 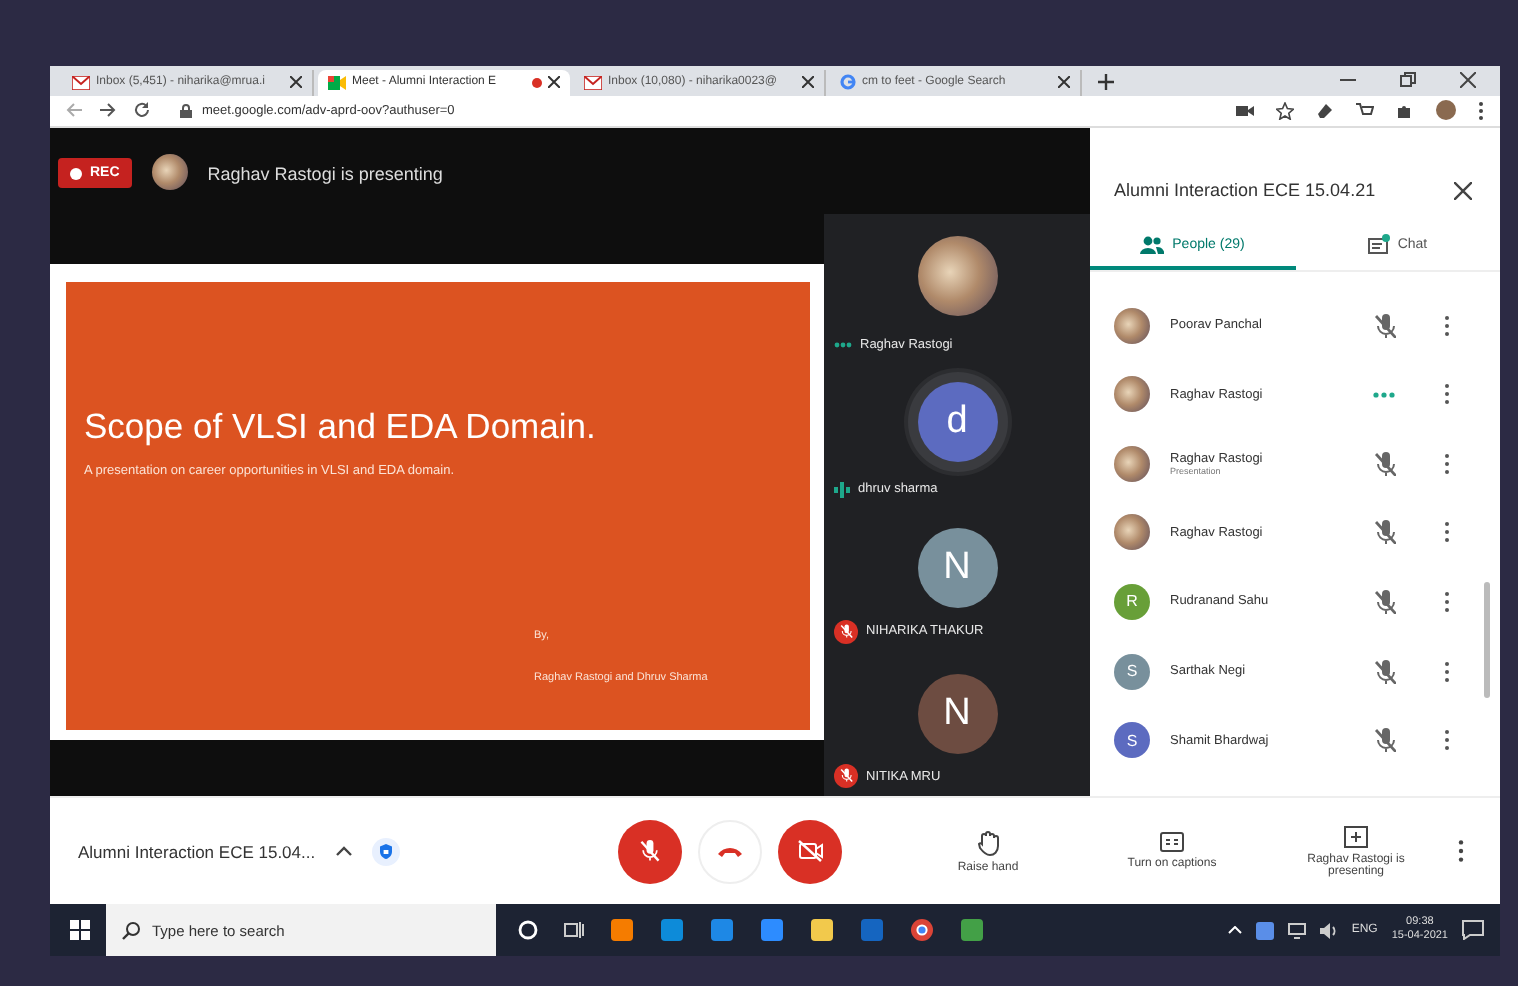 What do you see at coordinates (341, 427) in the screenshot?
I see `slide-title: Scope of VLSI and EDA Domain.` at bounding box center [341, 427].